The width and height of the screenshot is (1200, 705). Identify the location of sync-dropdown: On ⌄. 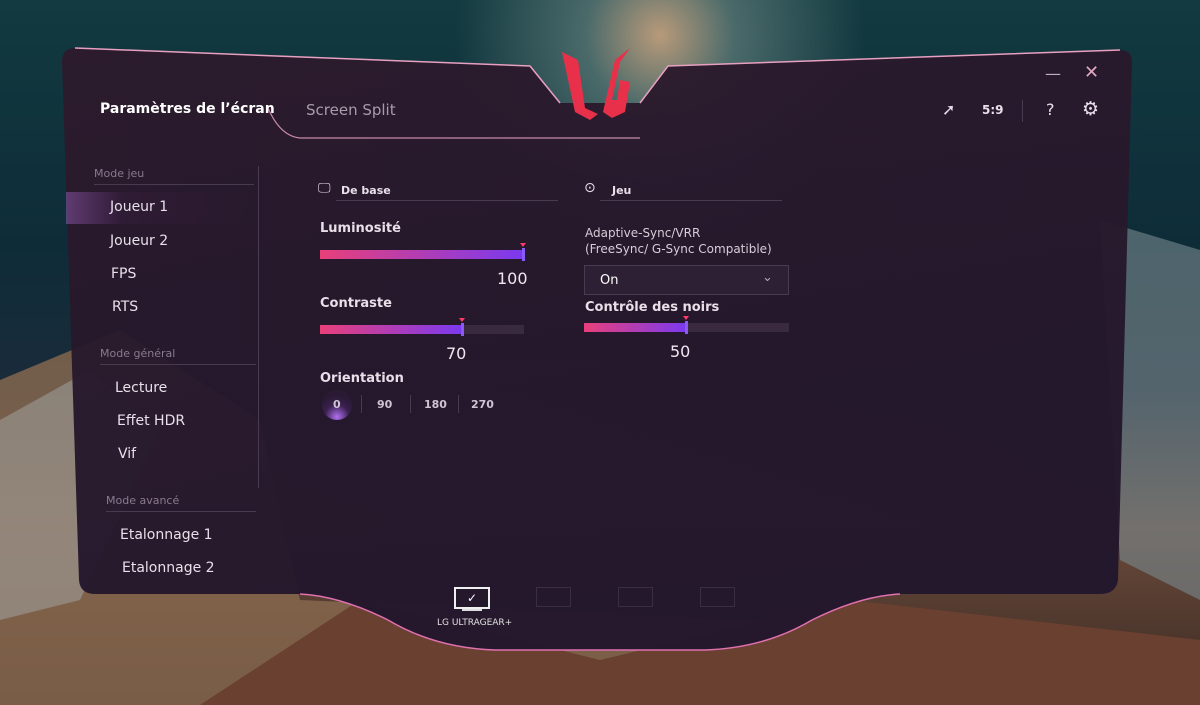
(686, 280).